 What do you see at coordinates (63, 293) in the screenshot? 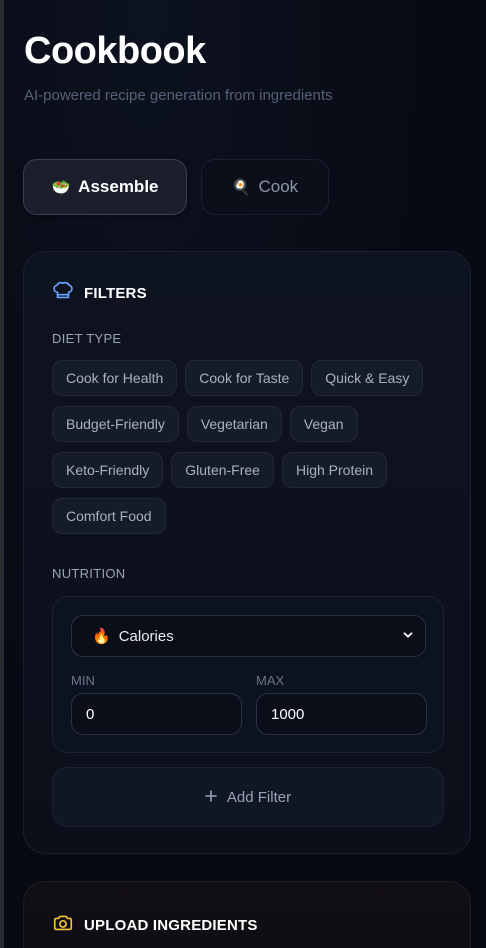
I see `chef-hat-icon` at bounding box center [63, 293].